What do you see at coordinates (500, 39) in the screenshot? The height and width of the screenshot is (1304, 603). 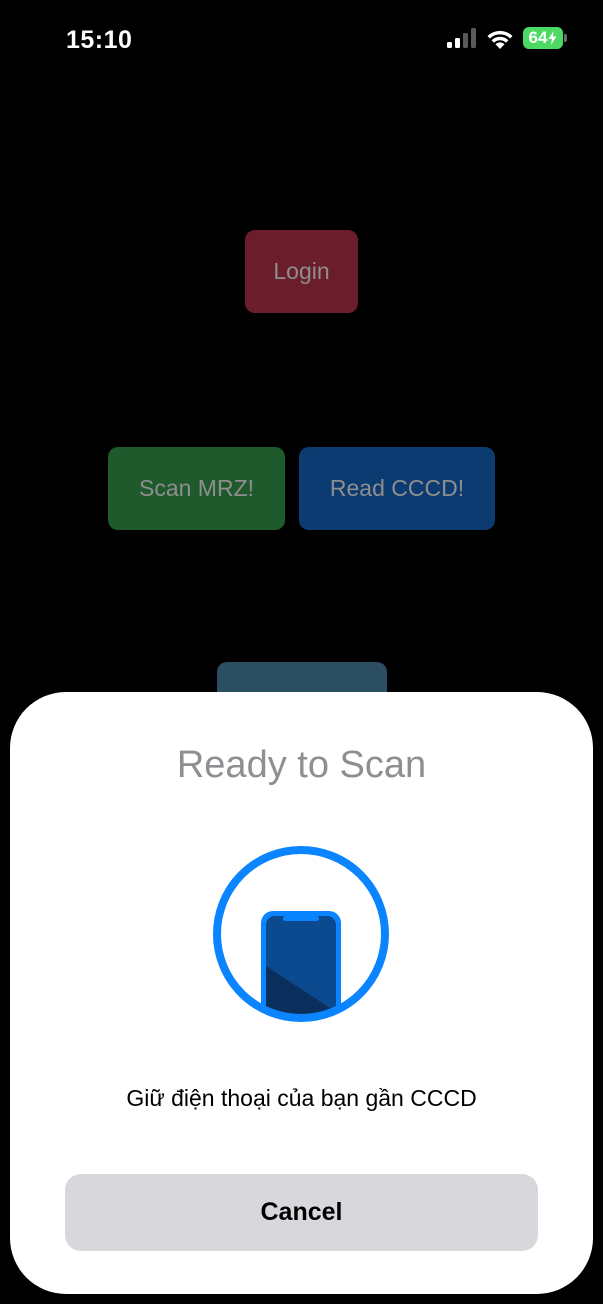 I see `wifi-icon` at bounding box center [500, 39].